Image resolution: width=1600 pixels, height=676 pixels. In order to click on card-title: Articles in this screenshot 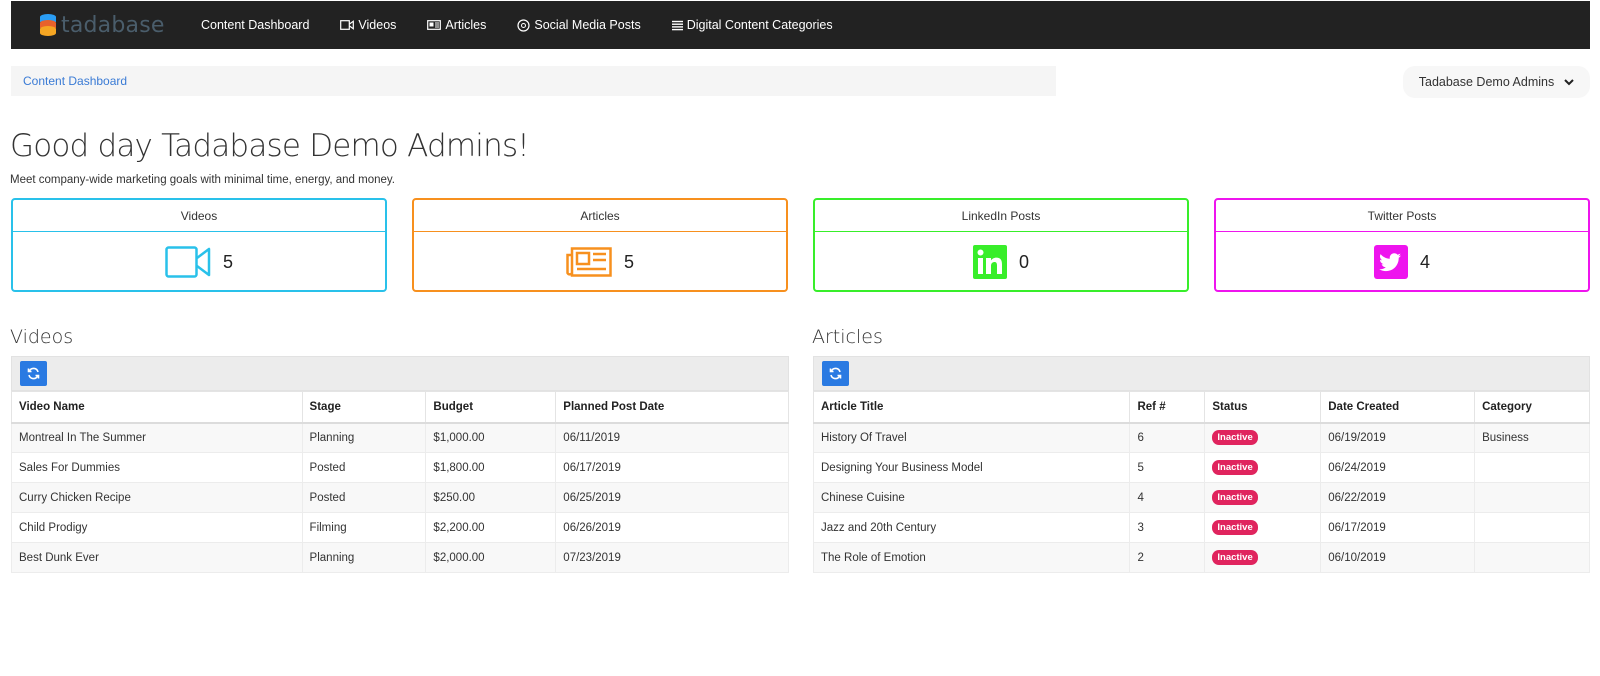, I will do `click(600, 216)`.